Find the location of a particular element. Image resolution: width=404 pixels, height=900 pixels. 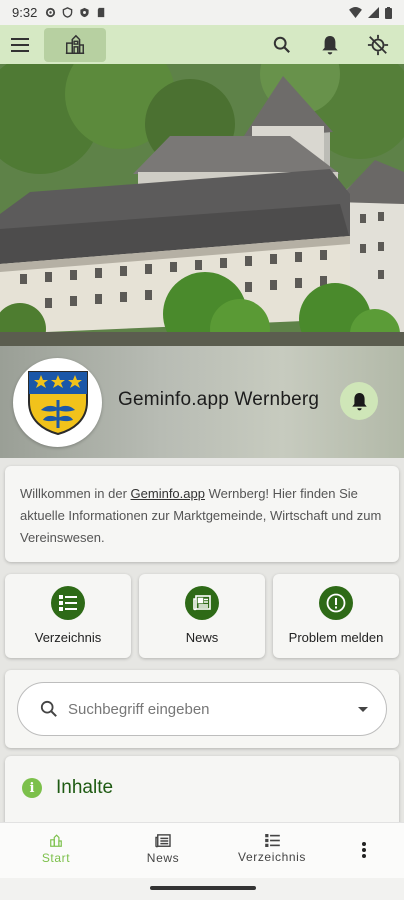

app-bar is located at coordinates (202, 44).